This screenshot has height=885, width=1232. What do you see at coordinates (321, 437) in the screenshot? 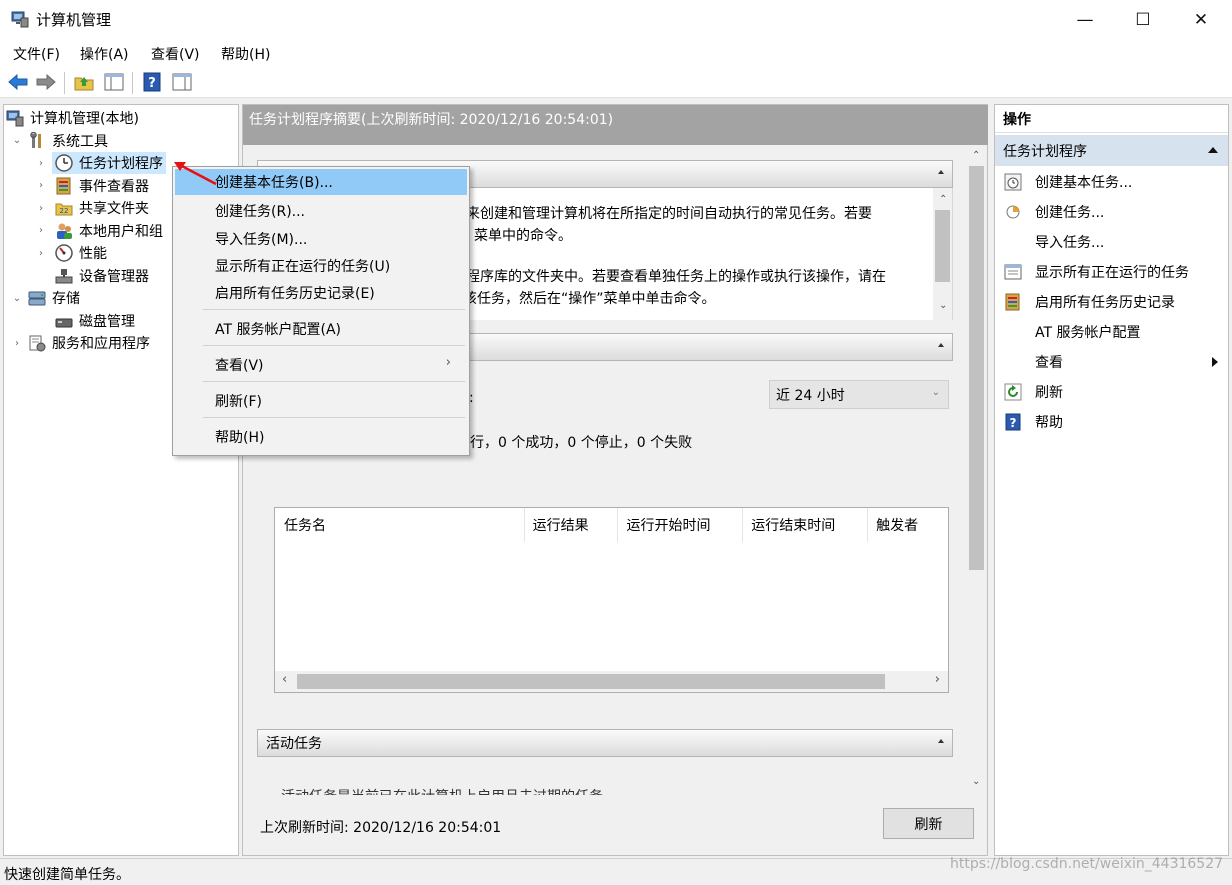
I see `ctx-help: 帮助(H)` at bounding box center [321, 437].